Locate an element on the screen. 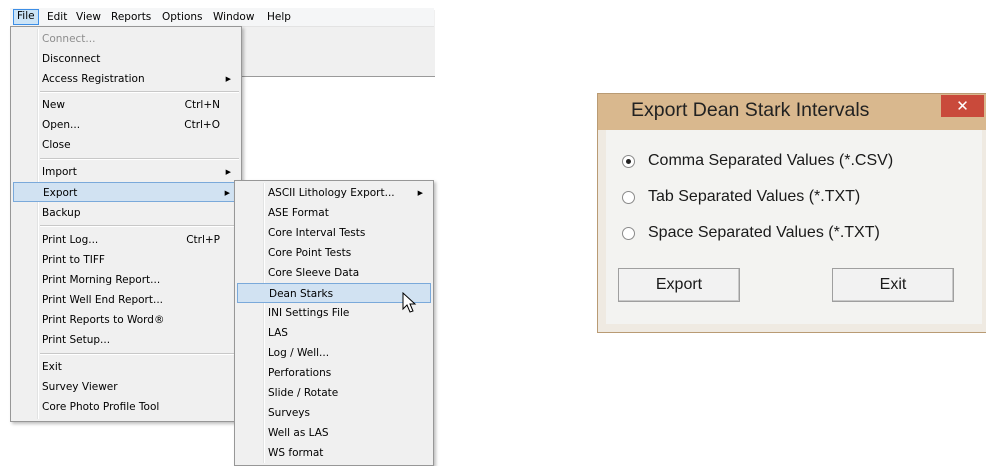 Image resolution: width=986 pixels, height=466 pixels. menu-item-label: Exit is located at coordinates (52, 367).